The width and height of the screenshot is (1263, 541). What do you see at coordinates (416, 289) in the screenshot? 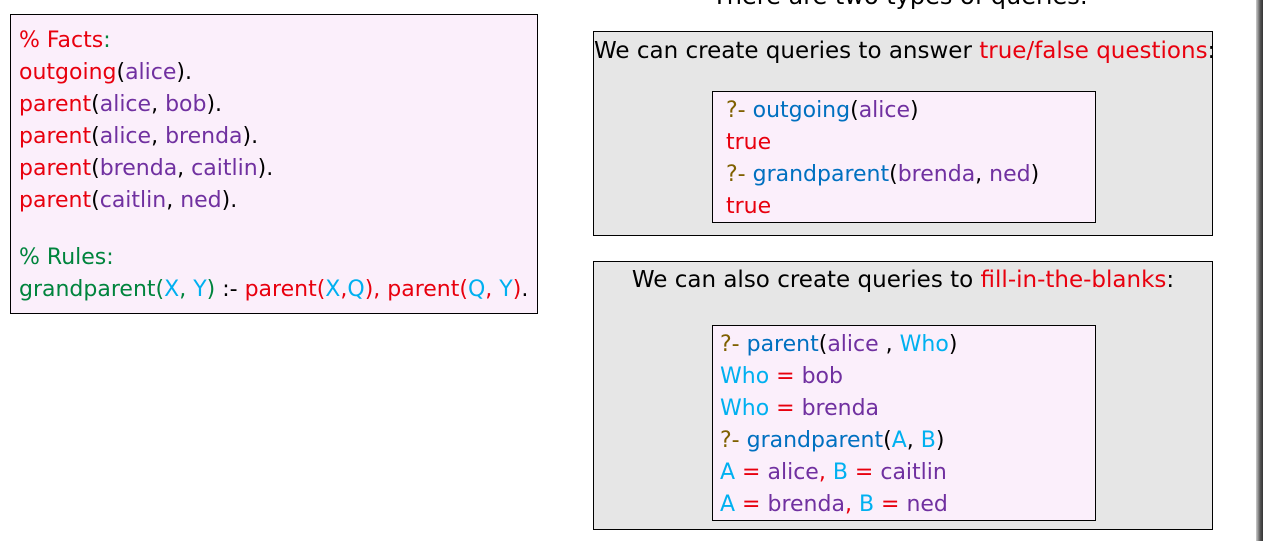
I see `rule-body: ), parent(` at bounding box center [416, 289].